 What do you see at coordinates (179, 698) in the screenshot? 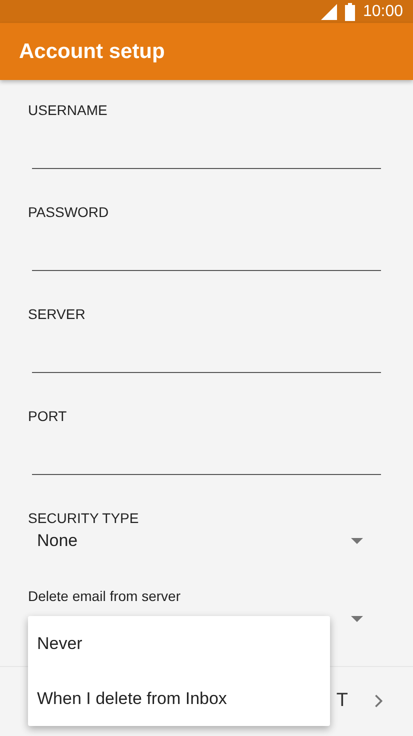
I see `menu-option: When I delete from Inbox` at bounding box center [179, 698].